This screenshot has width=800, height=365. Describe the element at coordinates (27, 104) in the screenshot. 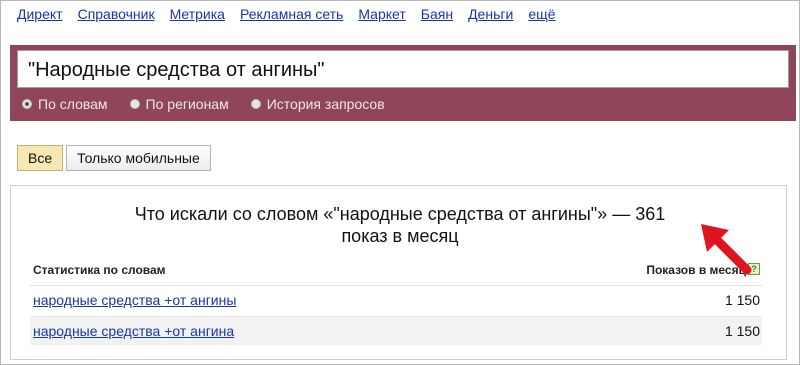

I see `radio-checked-icon` at that location.